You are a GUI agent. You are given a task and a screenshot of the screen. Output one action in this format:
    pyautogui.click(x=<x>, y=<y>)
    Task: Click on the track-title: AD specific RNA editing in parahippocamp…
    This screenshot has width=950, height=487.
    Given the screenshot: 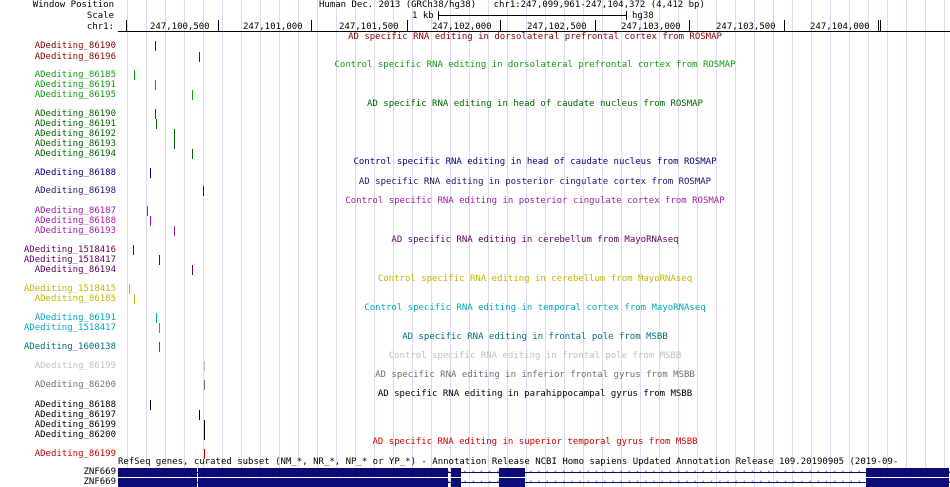 What is the action you would take?
    pyautogui.click(x=535, y=394)
    